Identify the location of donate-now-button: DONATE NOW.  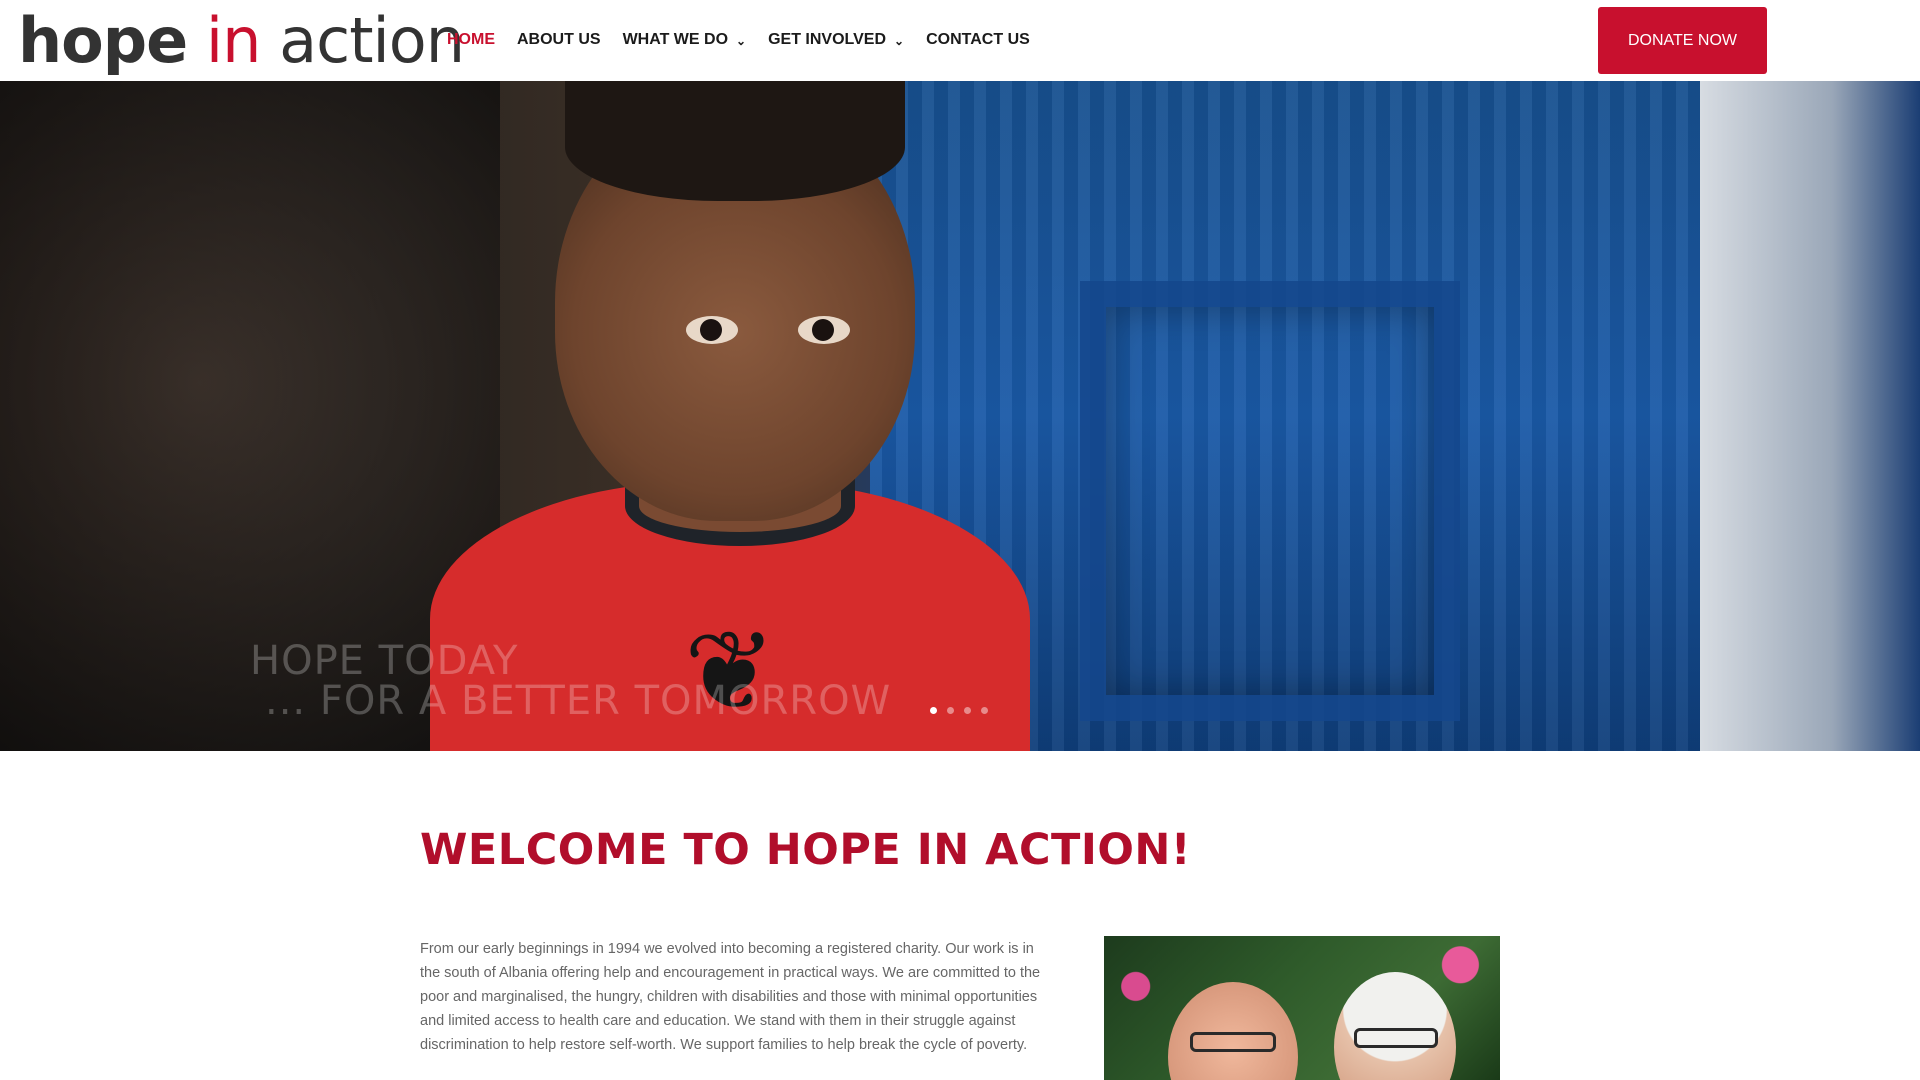
(1682, 40).